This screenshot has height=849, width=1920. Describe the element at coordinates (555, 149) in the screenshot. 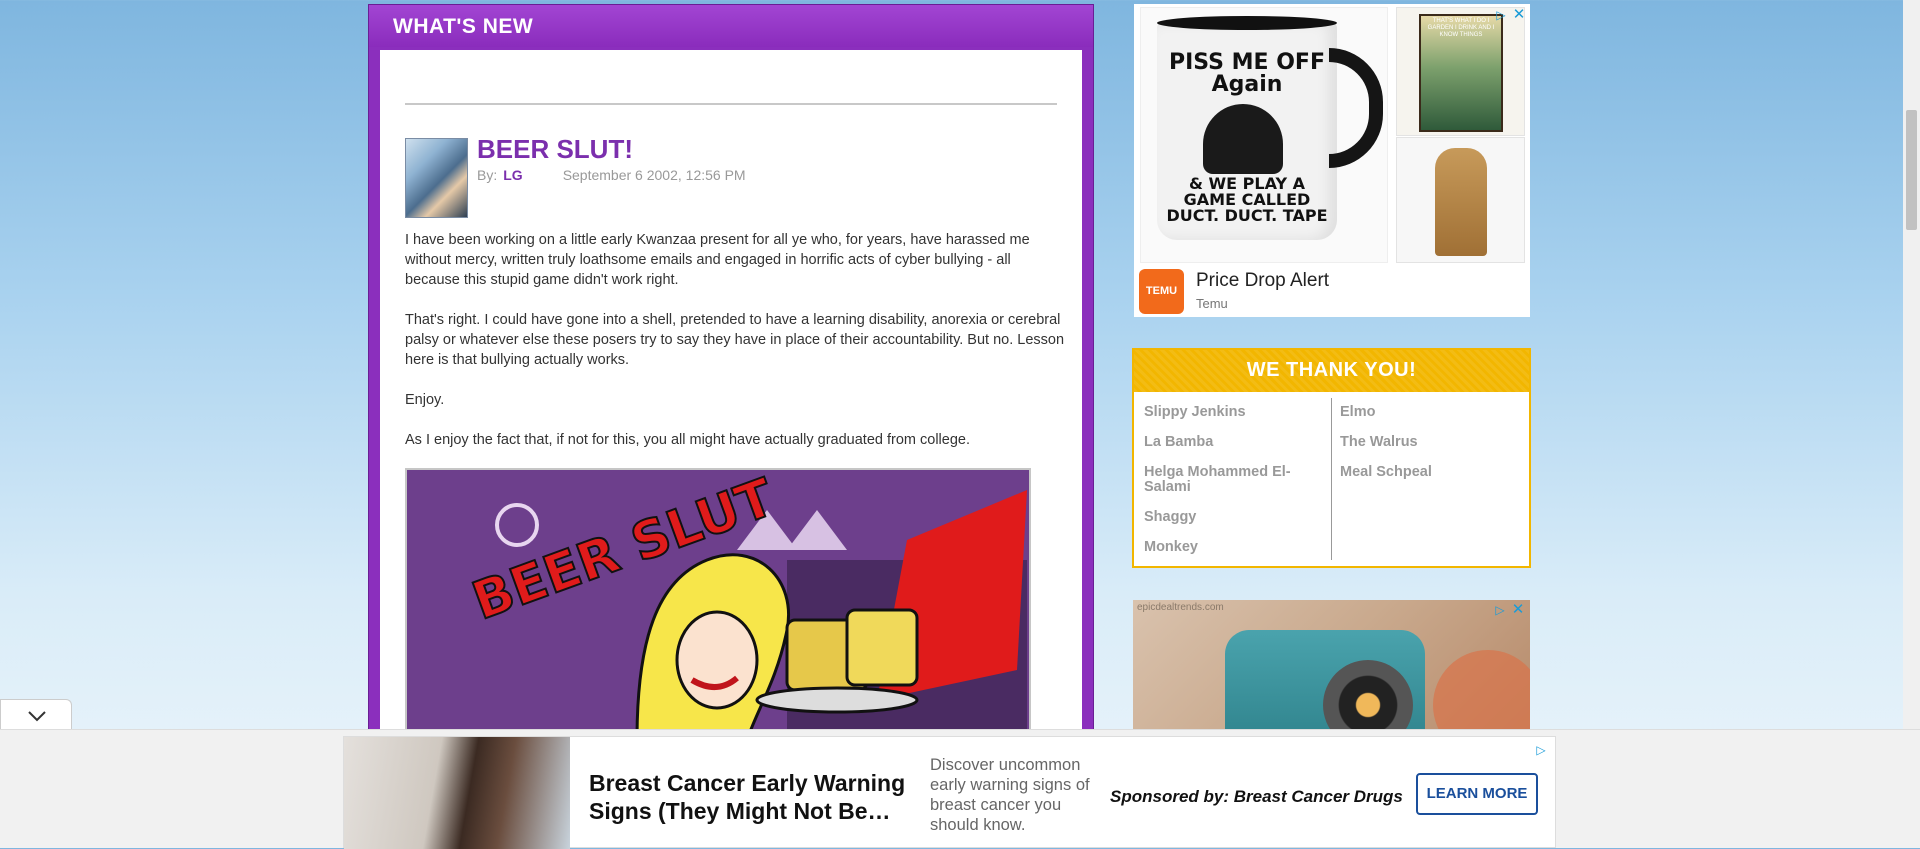

I see `post-title: BEER SLUT!` at that location.